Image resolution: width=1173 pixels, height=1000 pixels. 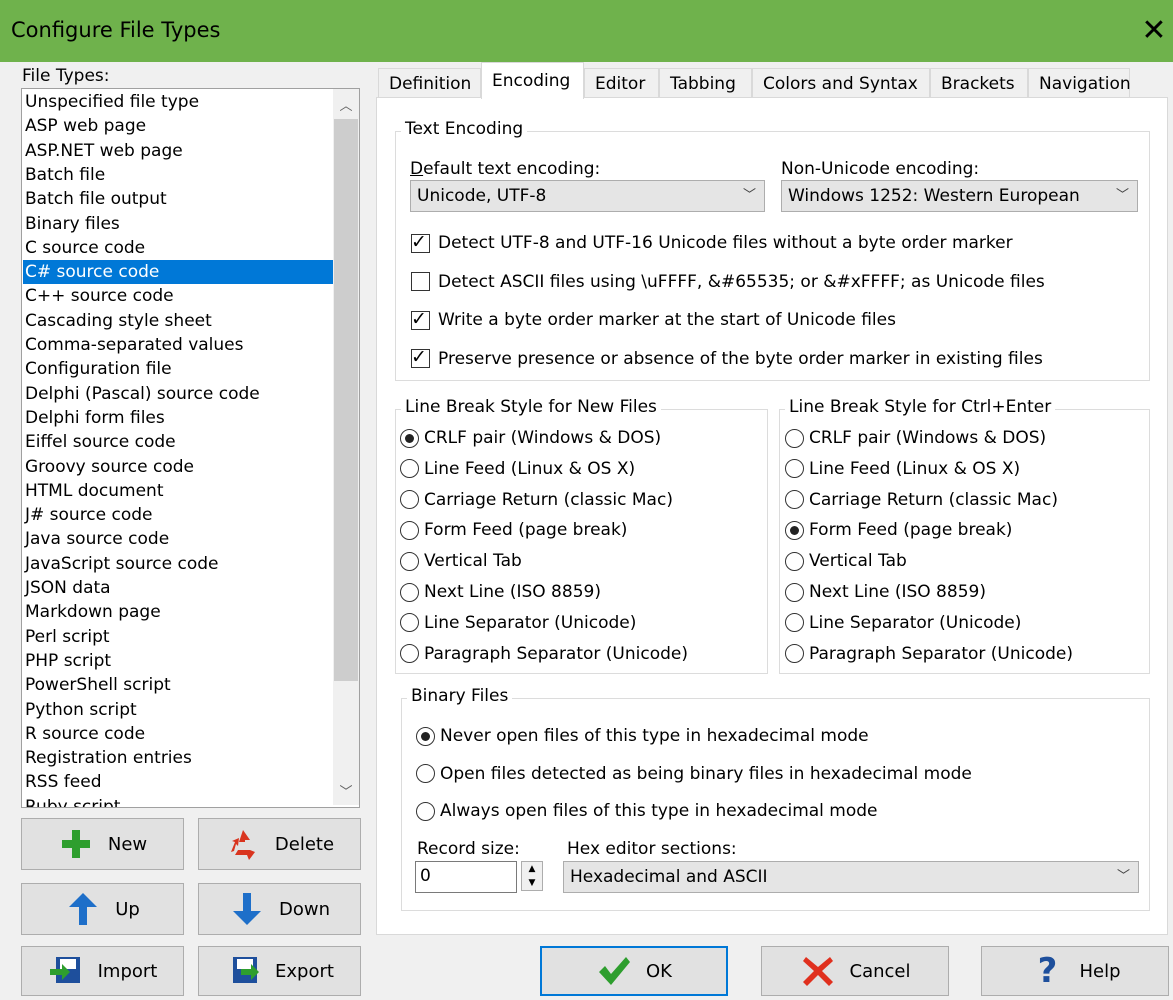 What do you see at coordinates (466, 877) in the screenshot?
I see `record-size-field: 0` at bounding box center [466, 877].